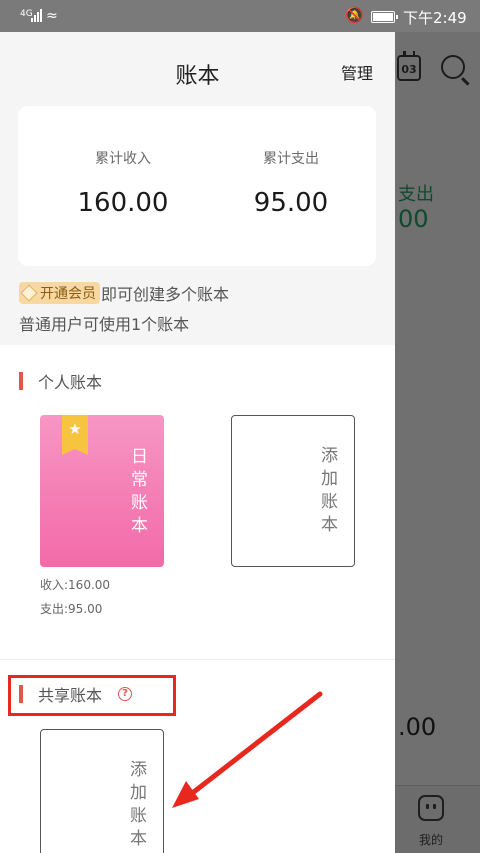  I want to click on vip-promo-text: 即可创建多个账本, so click(165, 294).